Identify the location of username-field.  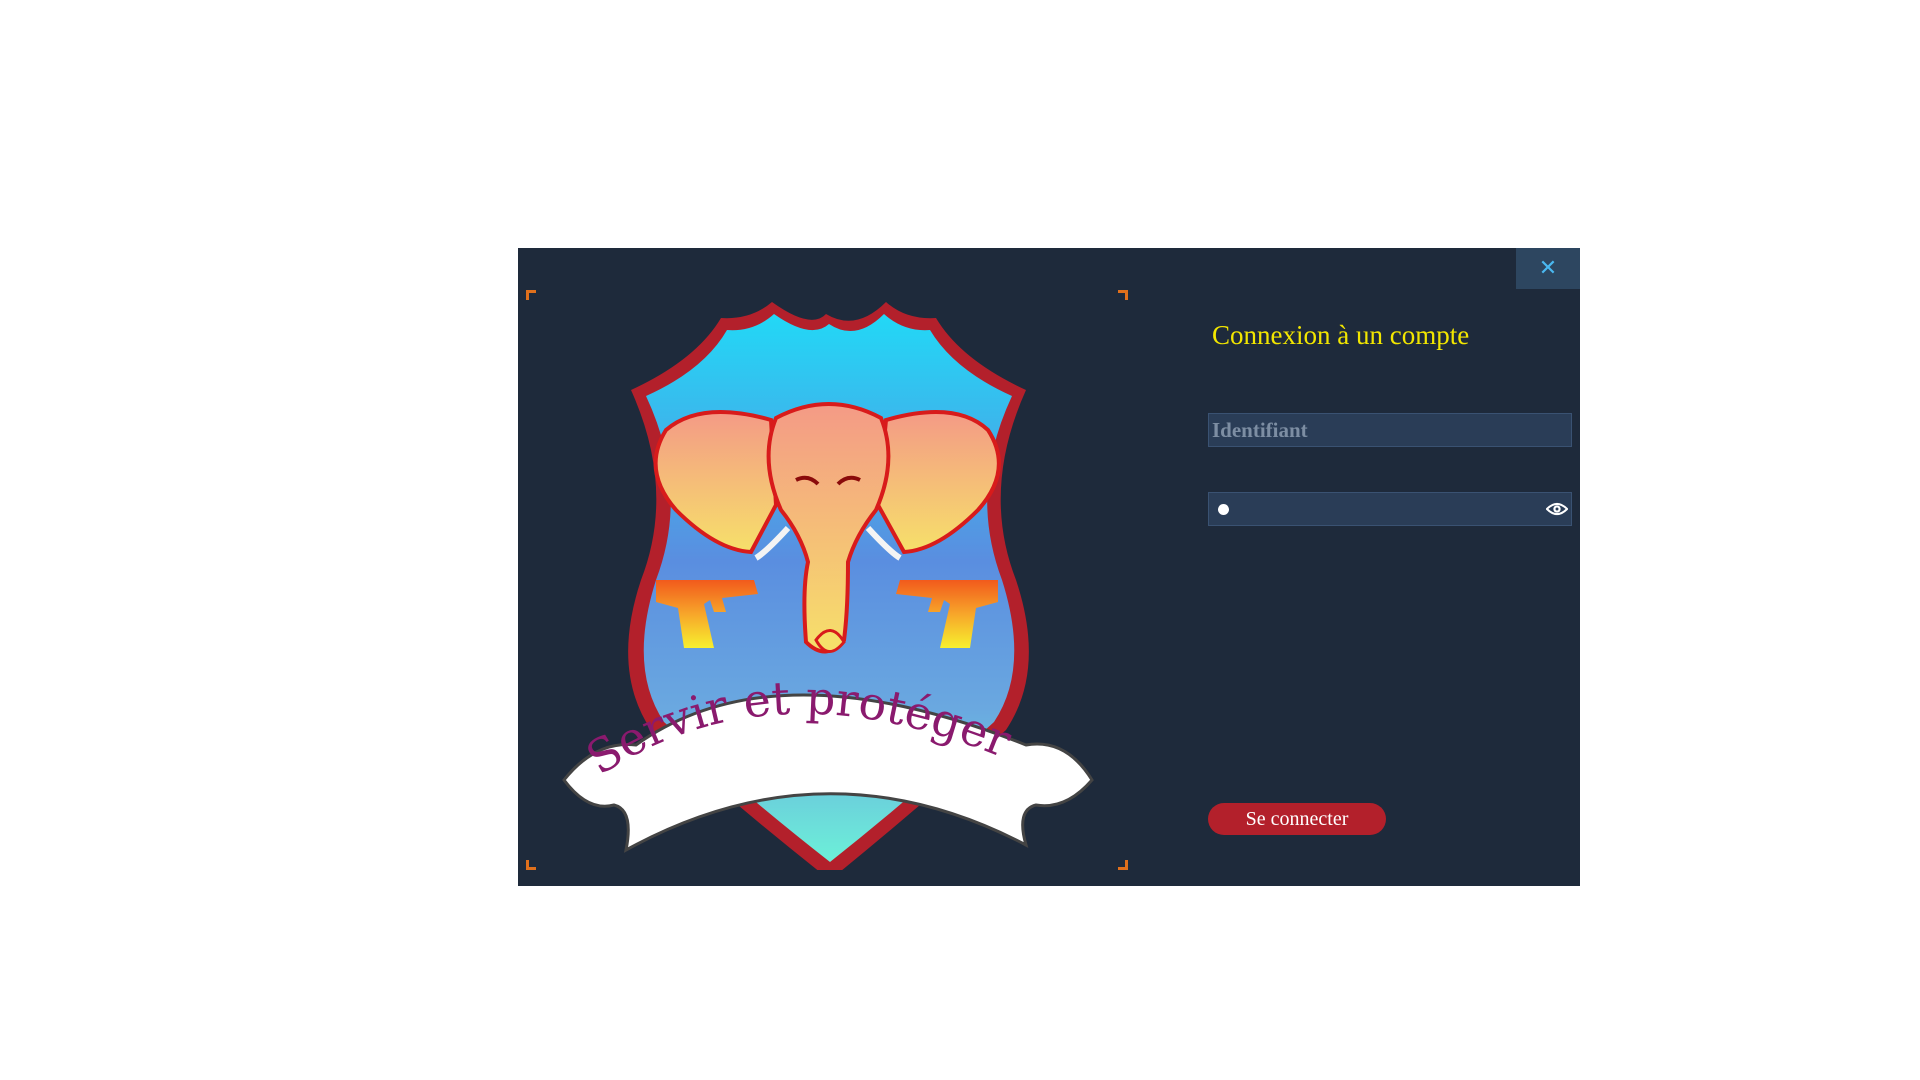
(1390, 430).